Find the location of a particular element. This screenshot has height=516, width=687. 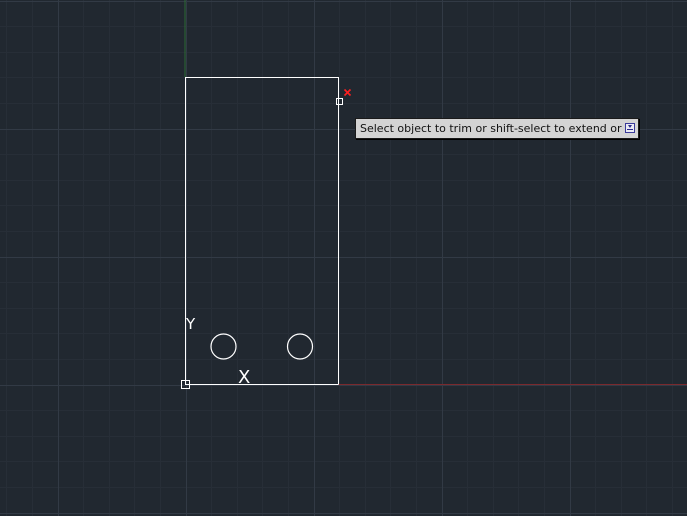

circle-right is located at coordinates (300, 346).